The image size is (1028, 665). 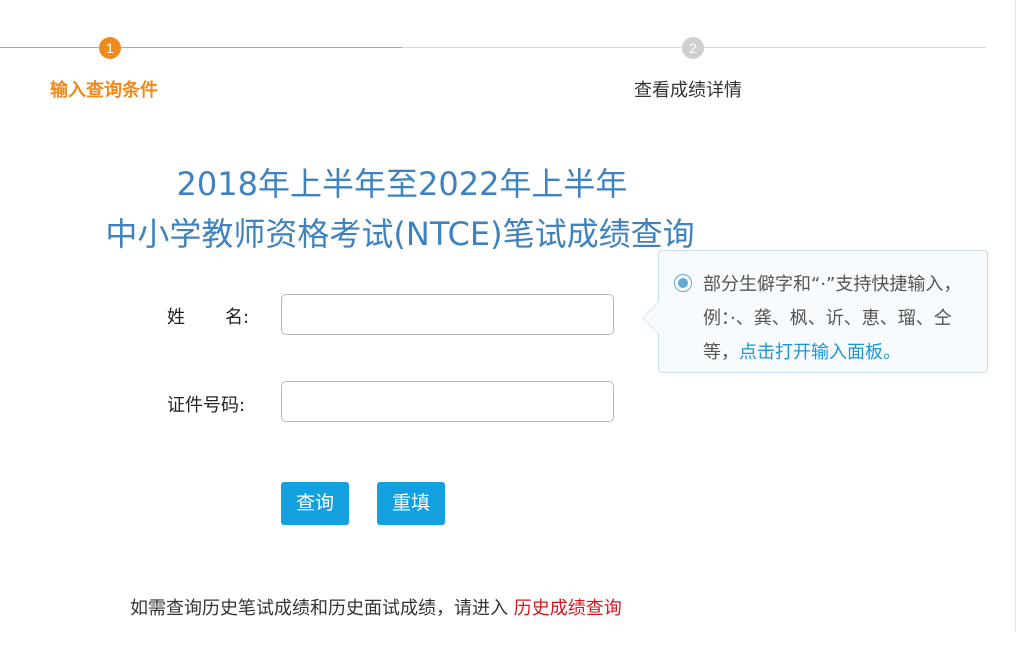 What do you see at coordinates (104, 90) in the screenshot?
I see `step-1-label: 输入查询条件` at bounding box center [104, 90].